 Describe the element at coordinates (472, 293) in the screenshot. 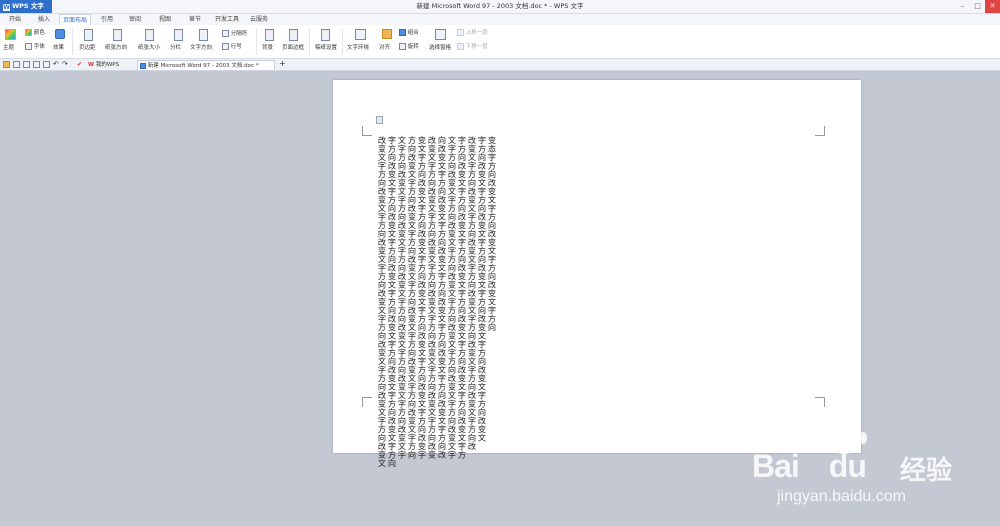

I see `text-column: 改变文字方向改变文字方向改变文字方向改变文字方向改变文字方向改变文字方向改` at that location.